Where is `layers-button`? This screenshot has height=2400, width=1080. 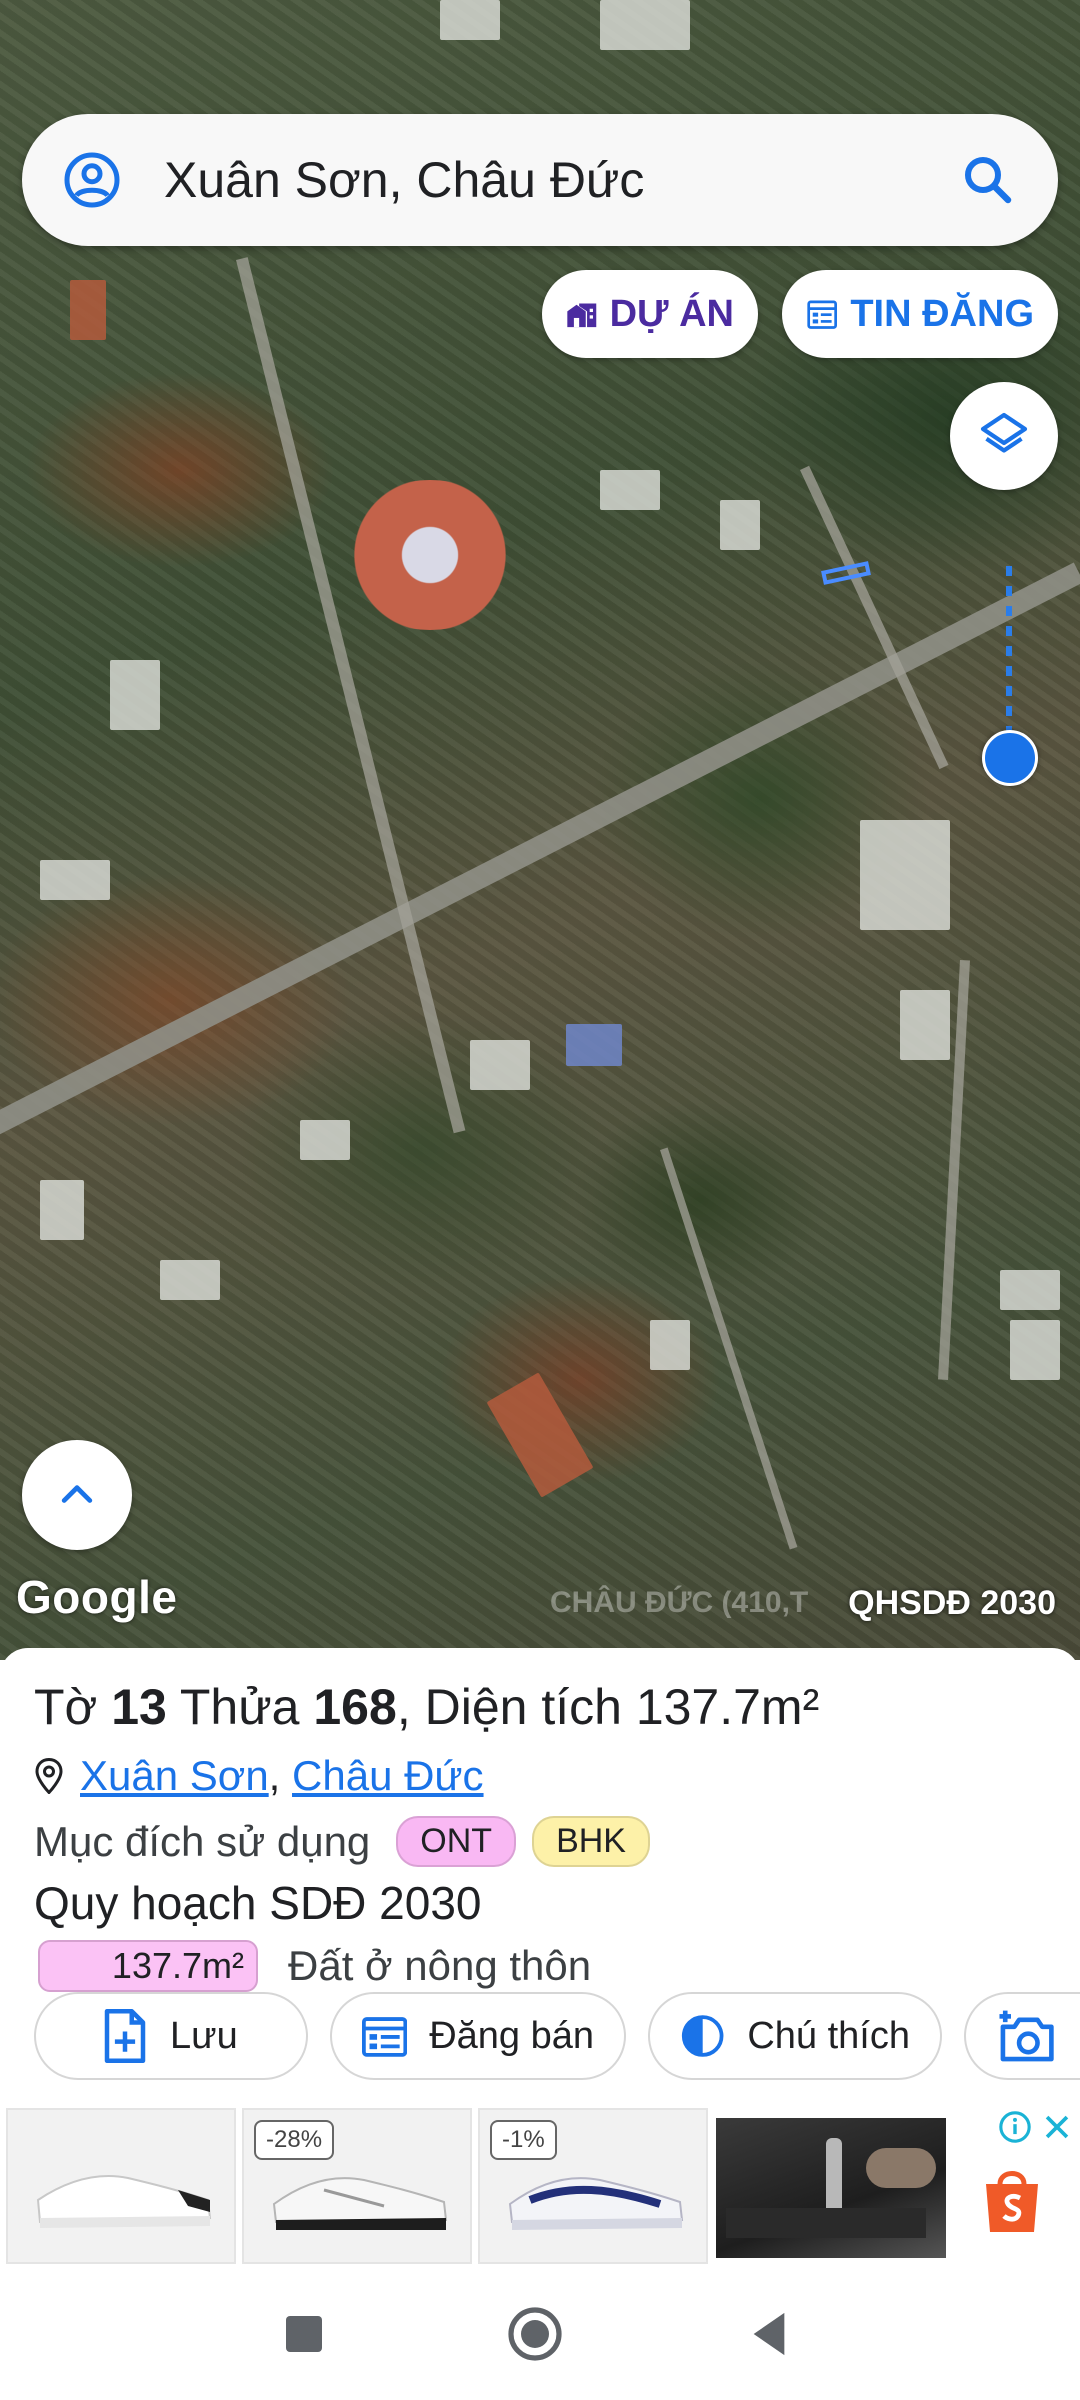
layers-button is located at coordinates (1004, 436).